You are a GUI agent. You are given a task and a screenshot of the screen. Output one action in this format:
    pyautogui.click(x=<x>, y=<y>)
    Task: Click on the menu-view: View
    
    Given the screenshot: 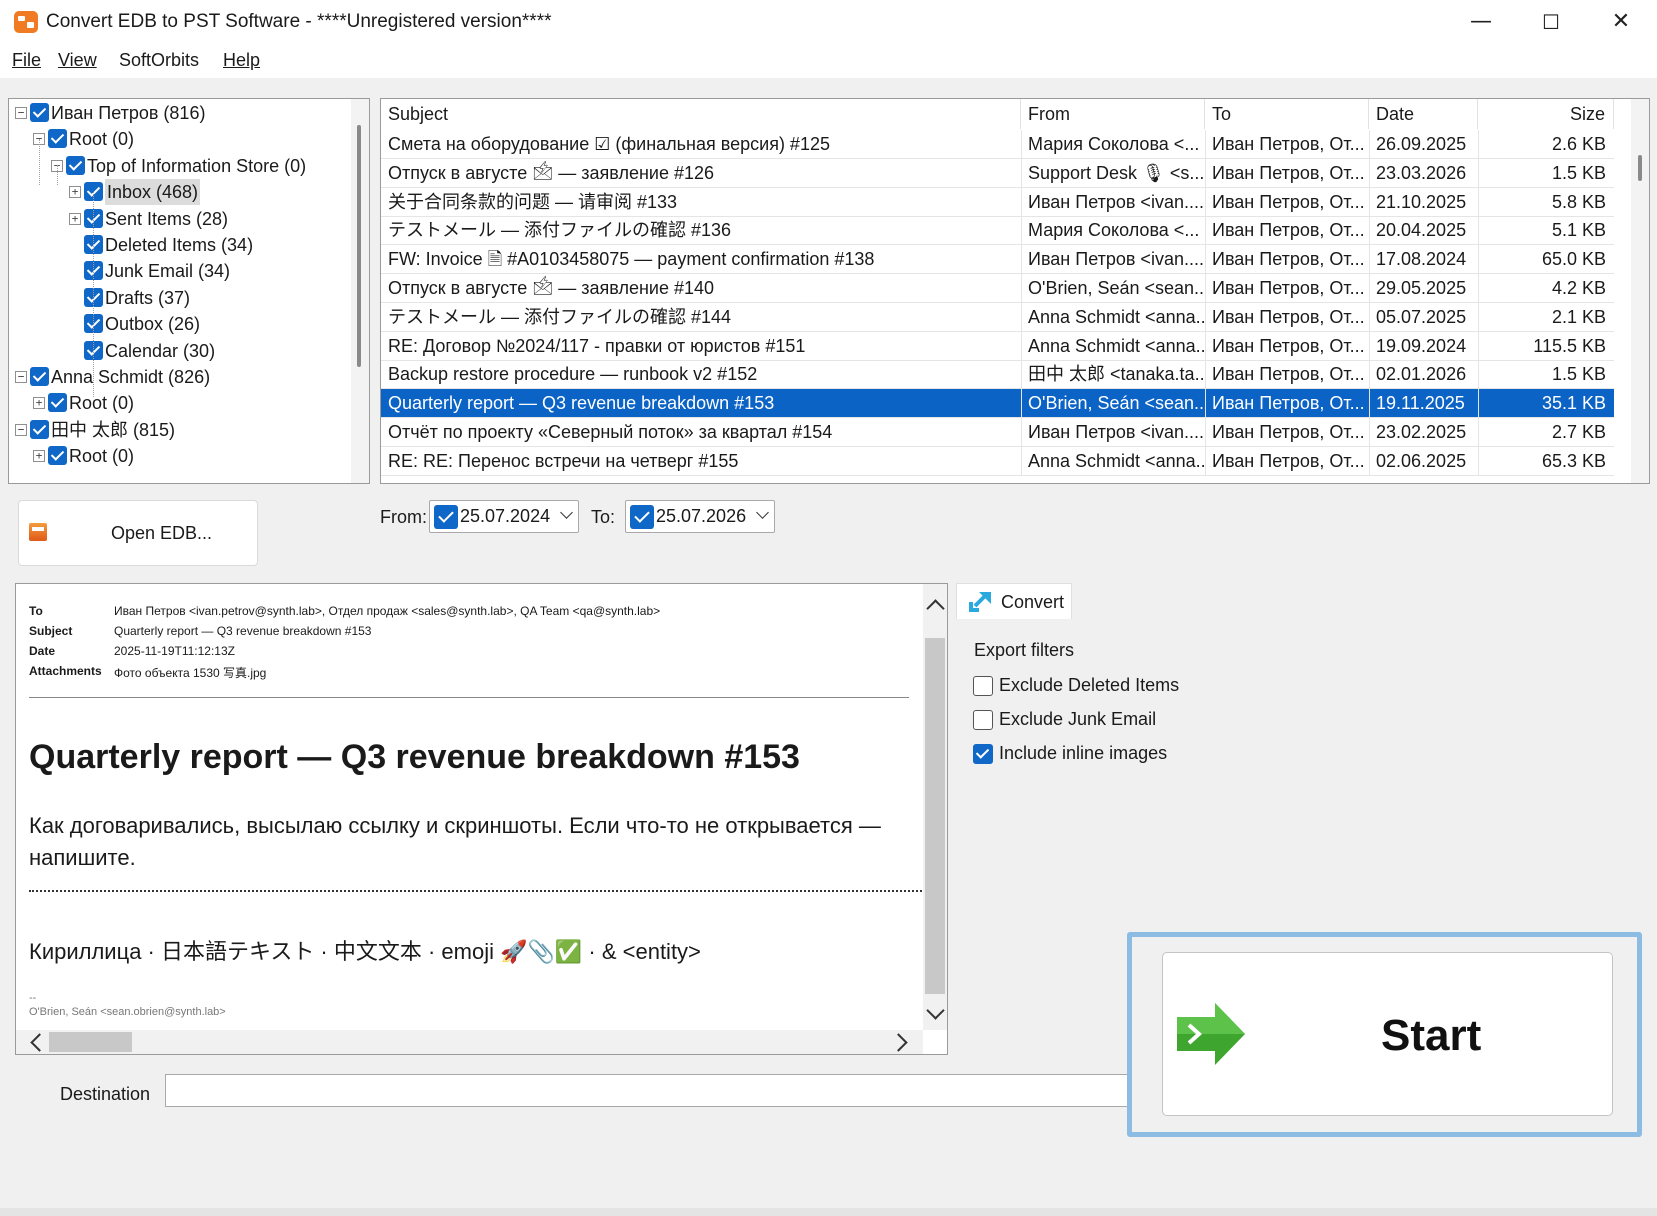 What is the action you would take?
    pyautogui.click(x=77, y=60)
    